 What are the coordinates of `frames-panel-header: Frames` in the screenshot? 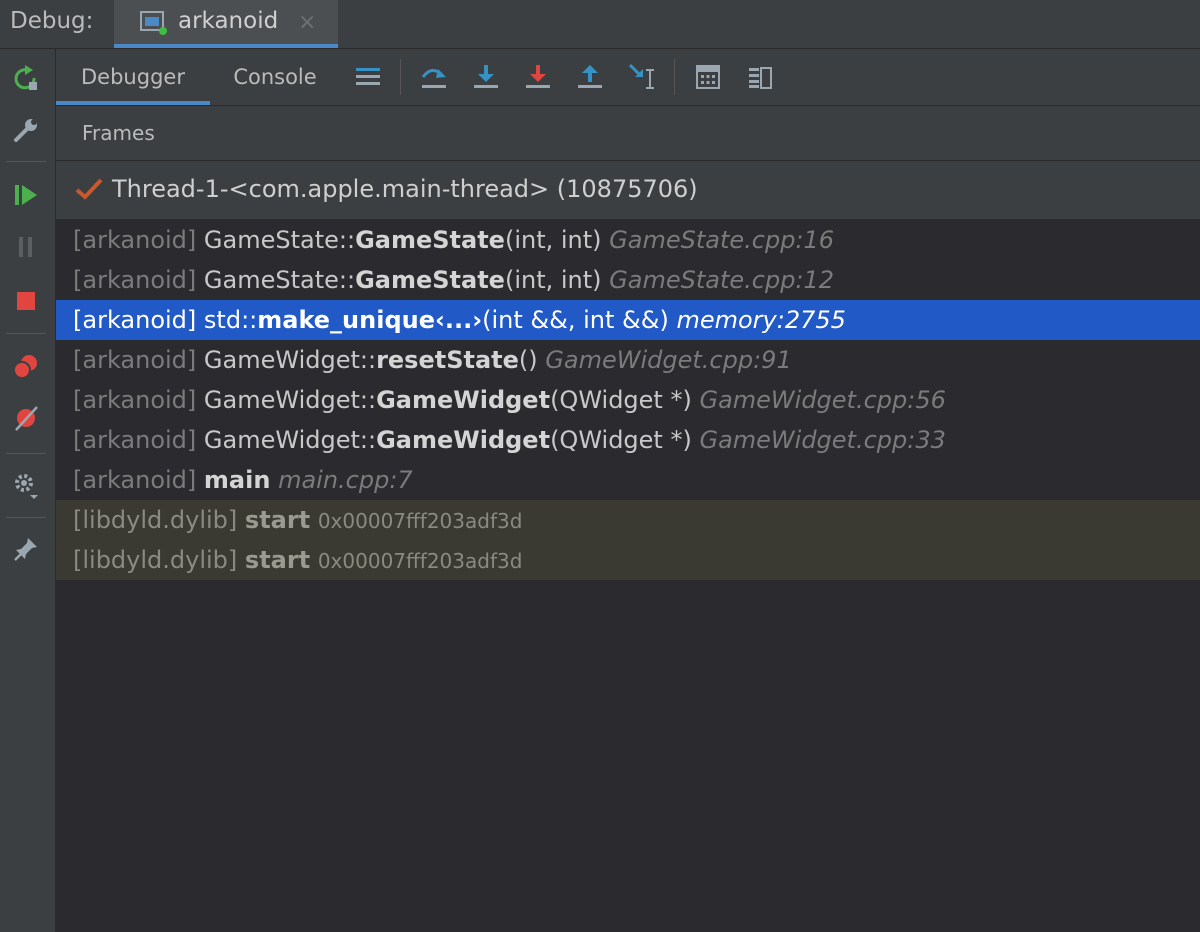 It's located at (628, 133).